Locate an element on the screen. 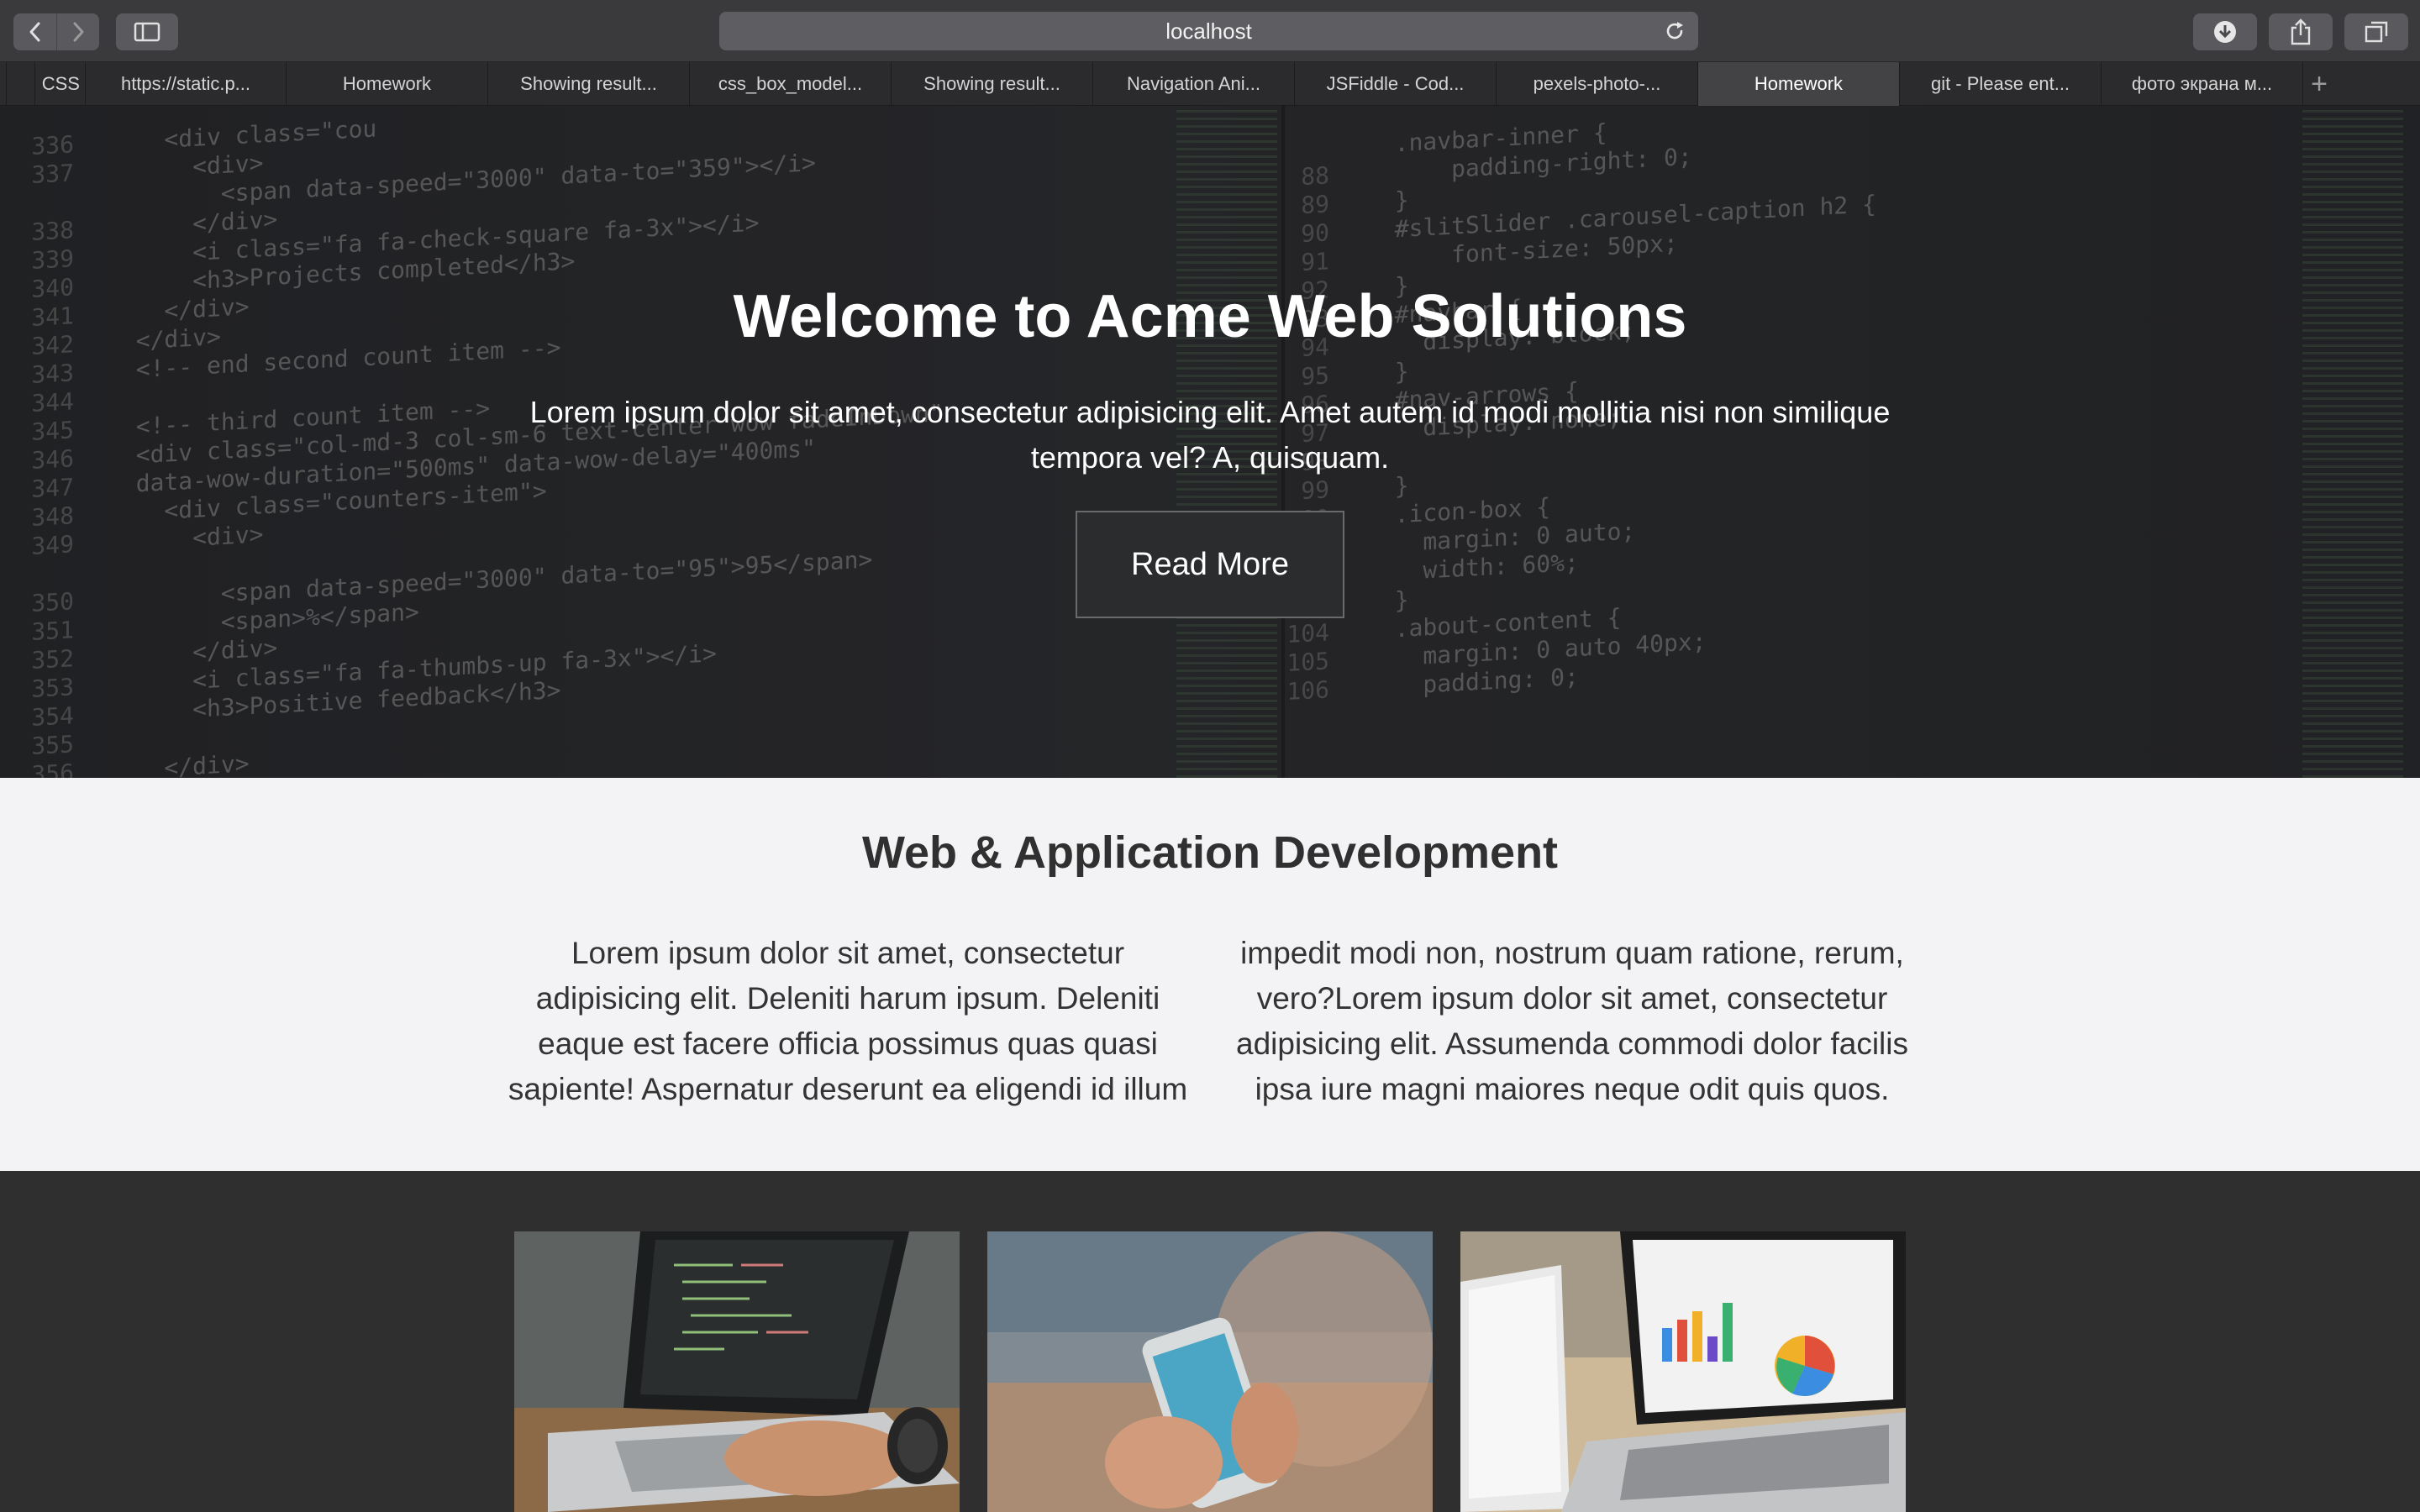 The width and height of the screenshot is (2420, 1512). tab-overview-button is located at coordinates (2376, 31).